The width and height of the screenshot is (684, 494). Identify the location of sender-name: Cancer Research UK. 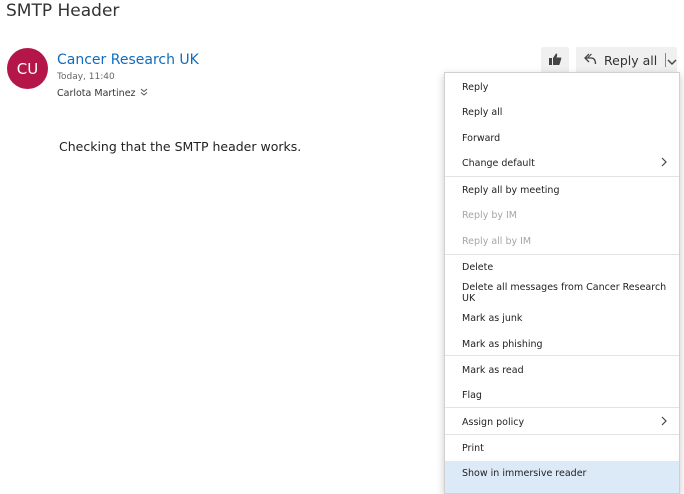
(128, 60).